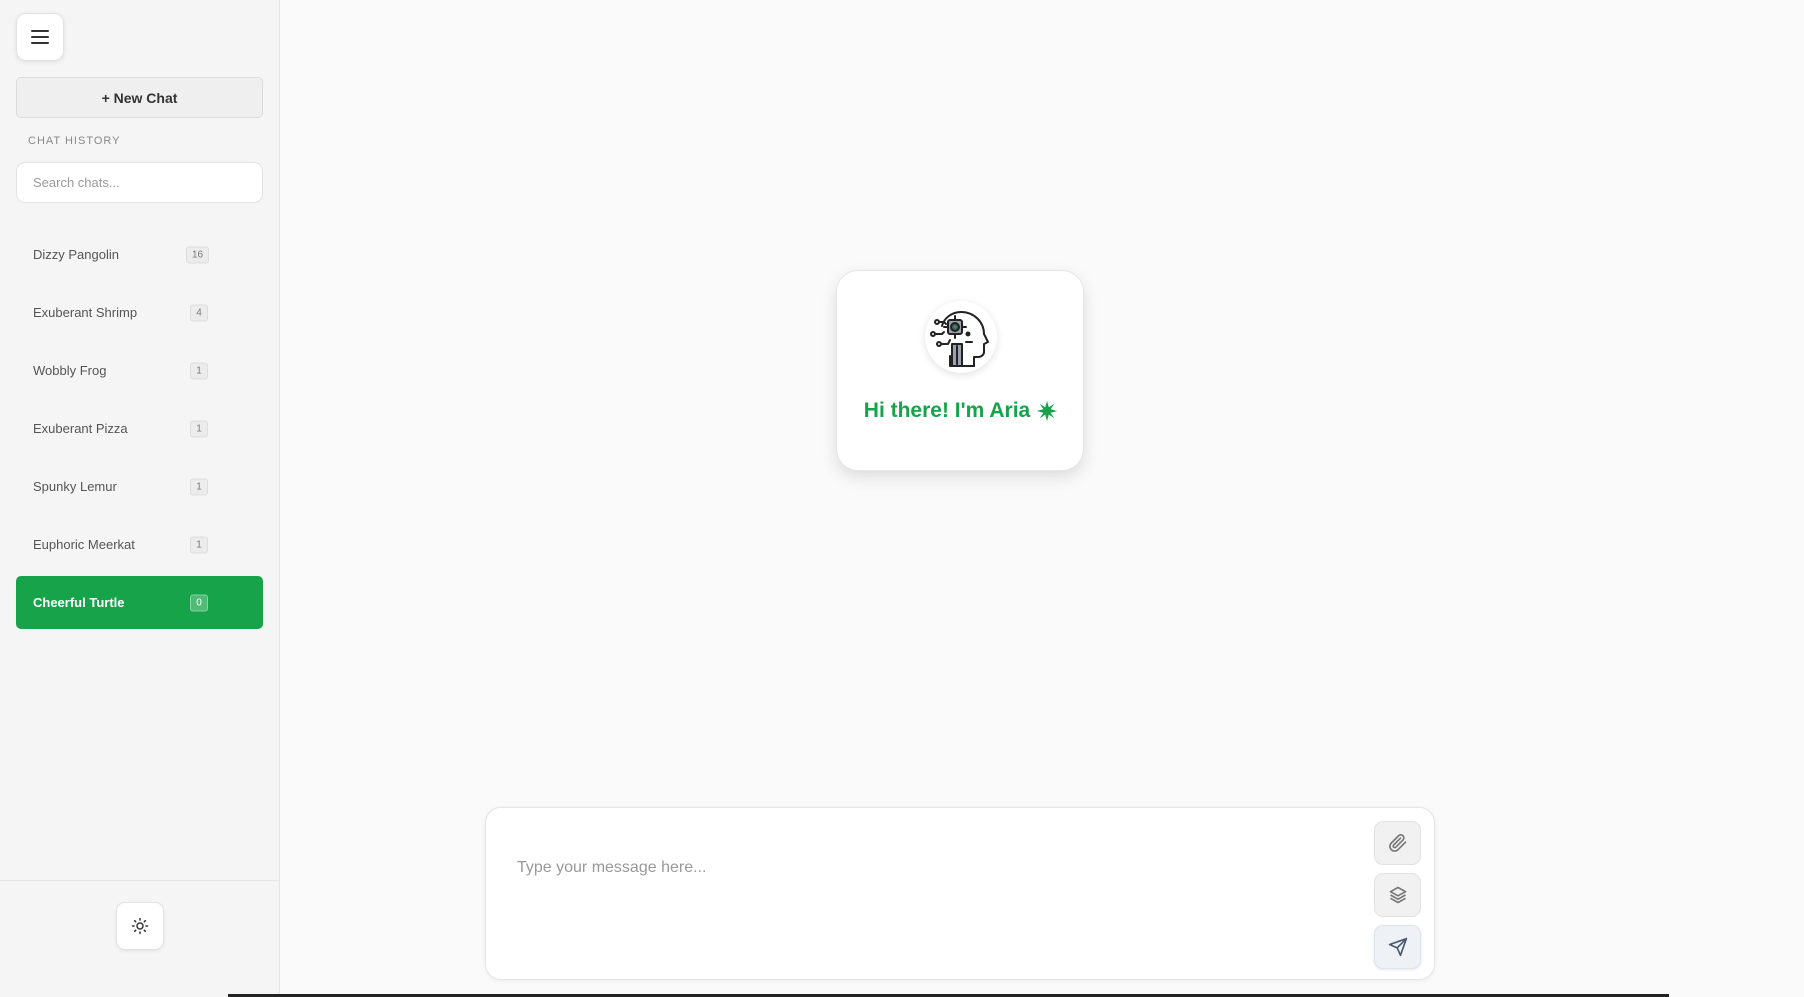 The width and height of the screenshot is (1804, 997). I want to click on message-count-badge: 4, so click(199, 312).